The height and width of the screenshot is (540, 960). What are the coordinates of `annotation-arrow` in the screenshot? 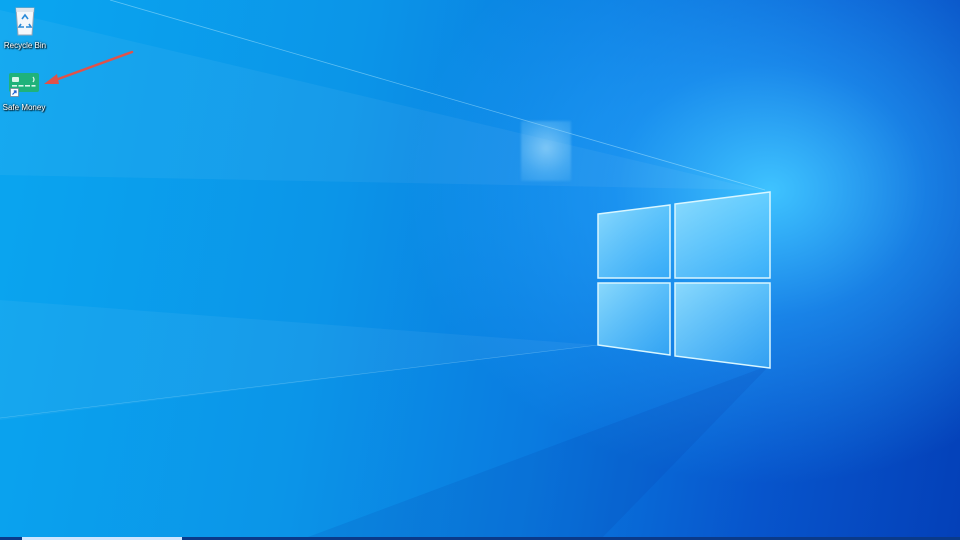 It's located at (89, 67).